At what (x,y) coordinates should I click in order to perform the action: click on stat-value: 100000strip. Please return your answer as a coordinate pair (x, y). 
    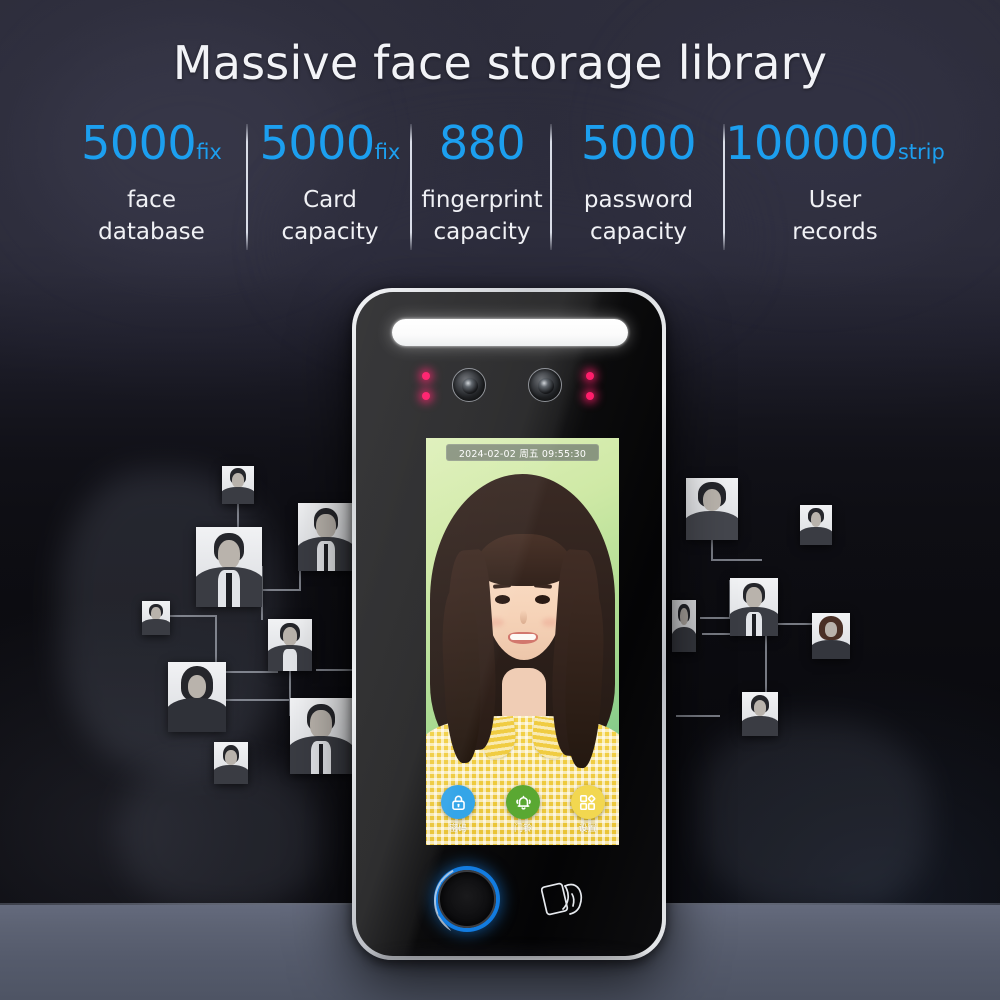
    Looking at the image, I should click on (835, 142).